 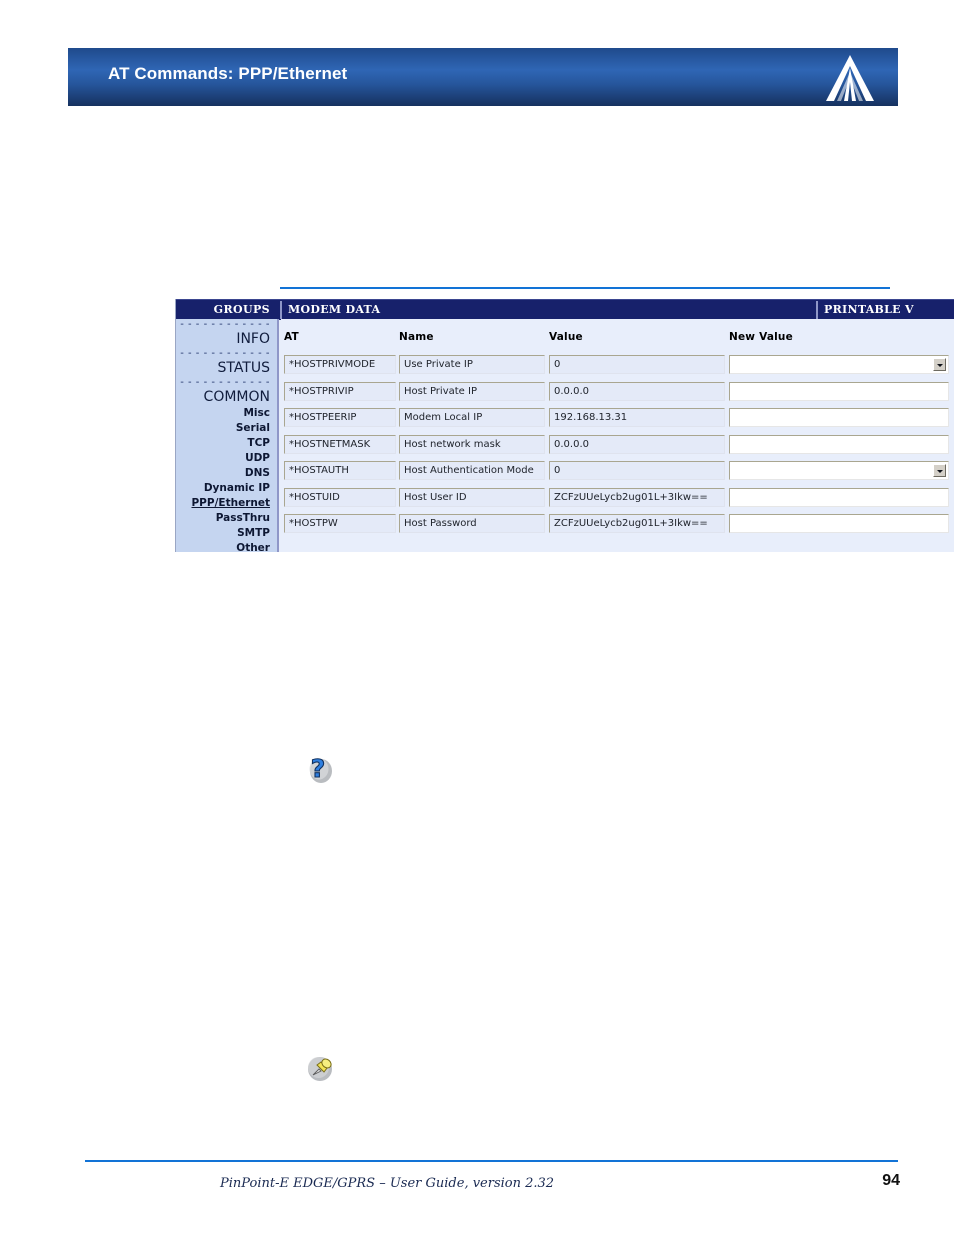 What do you see at coordinates (472, 364) in the screenshot?
I see `cell-name: Use Private IP` at bounding box center [472, 364].